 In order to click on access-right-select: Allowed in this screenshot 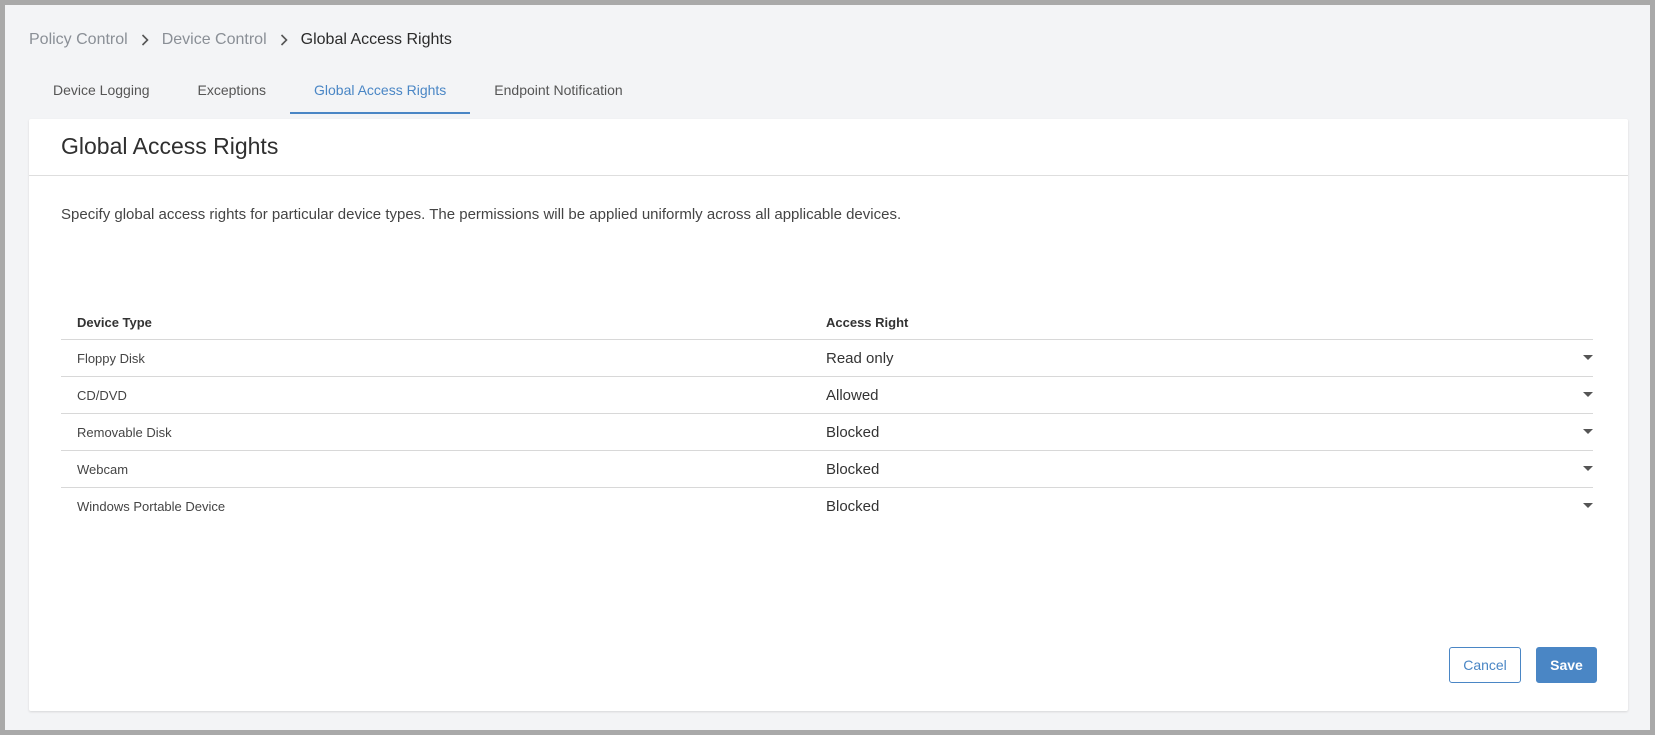, I will do `click(1209, 395)`.